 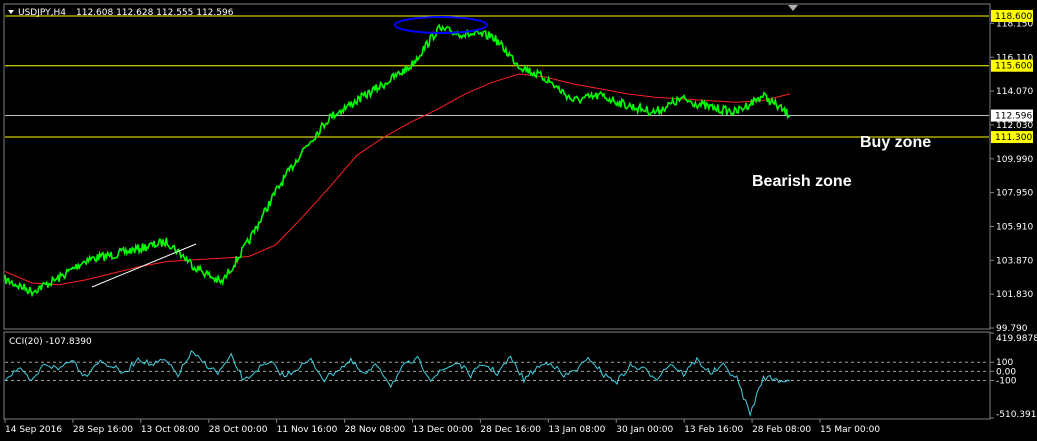 What do you see at coordinates (155, 13) in the screenshot?
I see `ohlc-label: 112.608 112.628 112.555 112.596` at bounding box center [155, 13].